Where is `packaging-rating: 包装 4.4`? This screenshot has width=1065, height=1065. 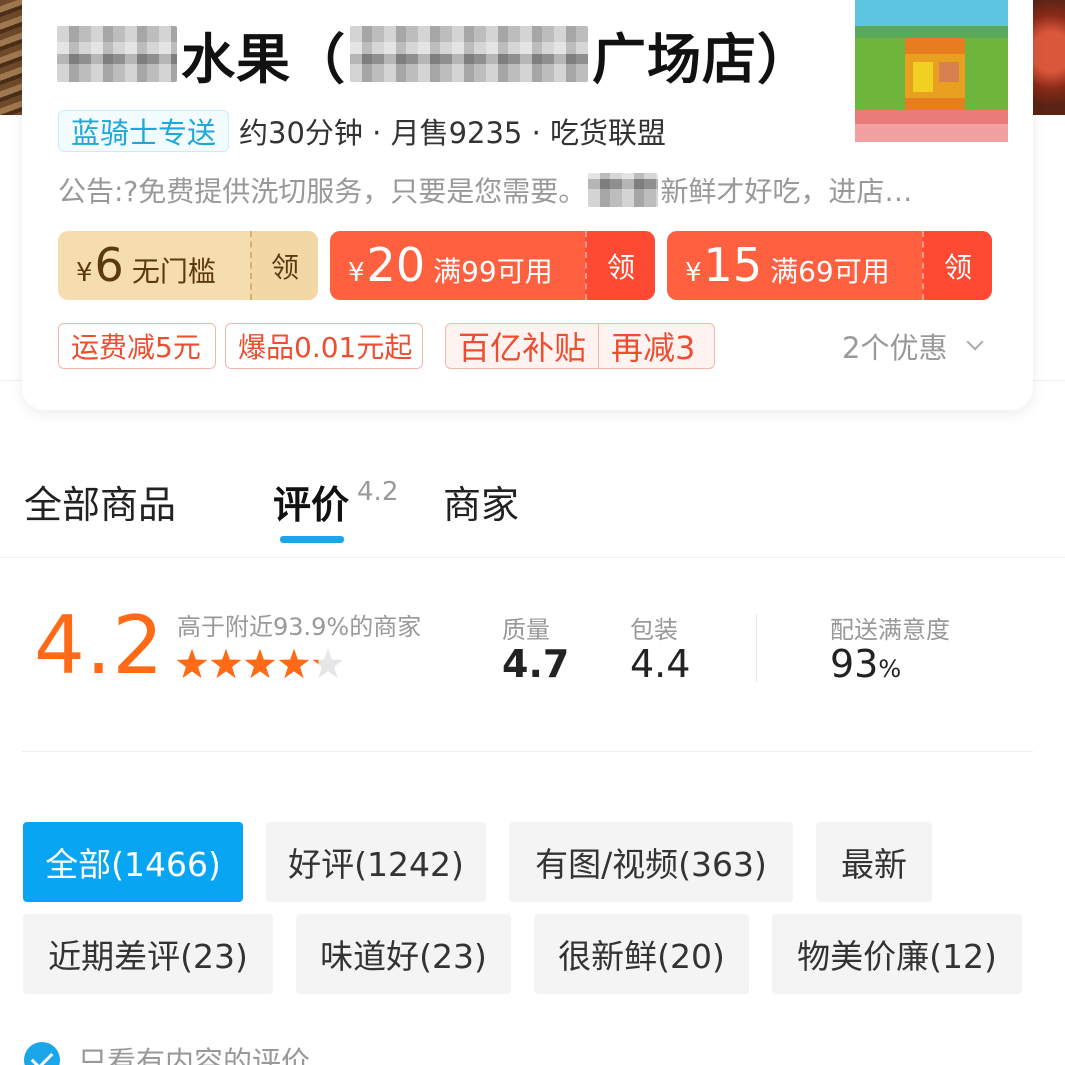 packaging-rating: 包装 4.4 is located at coordinates (660, 647).